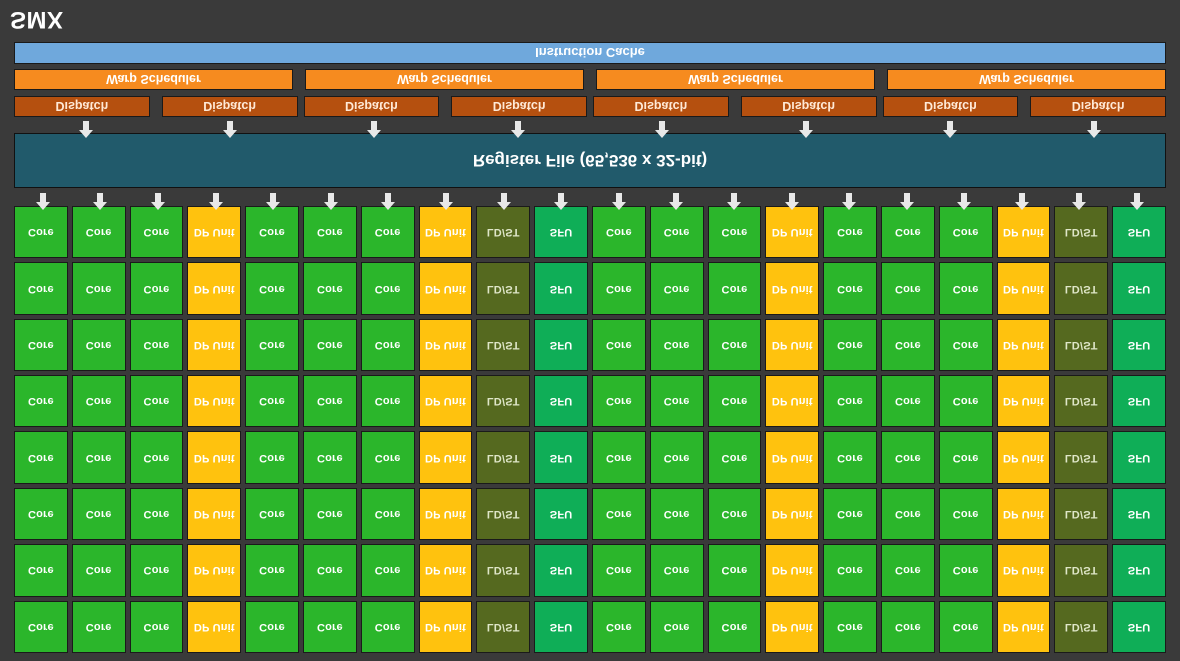 This screenshot has height=661, width=1180. What do you see at coordinates (590, 93) in the screenshot?
I see `spacer-dispatch-warp` at bounding box center [590, 93].